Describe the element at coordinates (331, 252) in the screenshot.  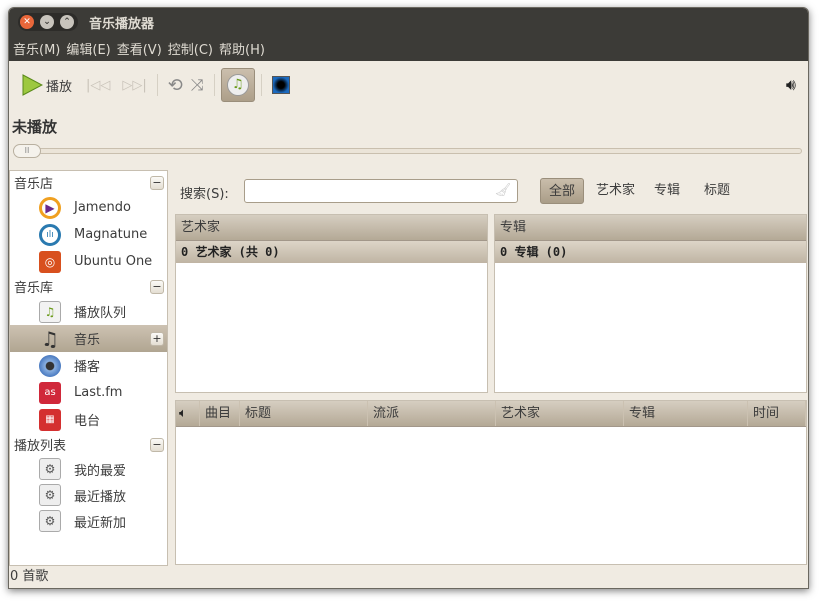
I see `artist-summary-row: 0 艺术家 (共 0)` at that location.